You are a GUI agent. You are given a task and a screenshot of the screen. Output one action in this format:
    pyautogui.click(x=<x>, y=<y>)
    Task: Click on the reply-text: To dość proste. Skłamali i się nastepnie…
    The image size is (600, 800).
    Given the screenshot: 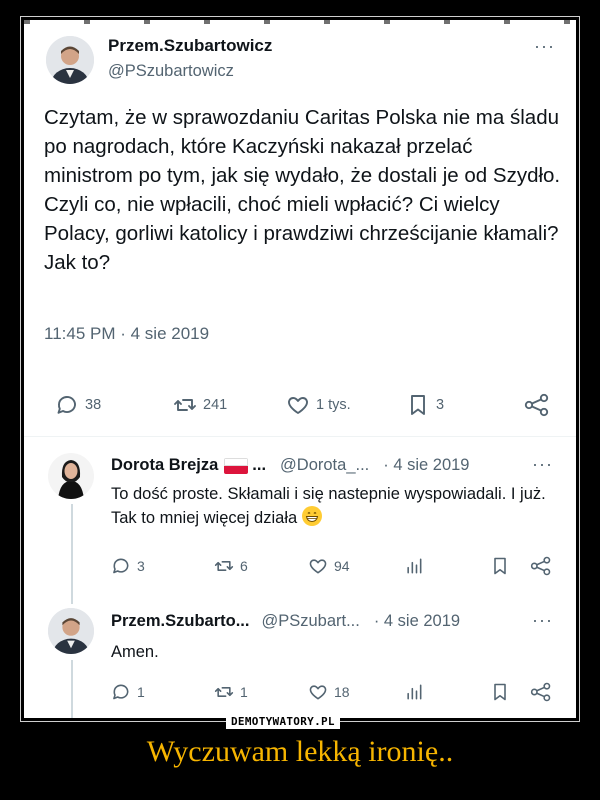 What is the action you would take?
    pyautogui.click(x=338, y=506)
    